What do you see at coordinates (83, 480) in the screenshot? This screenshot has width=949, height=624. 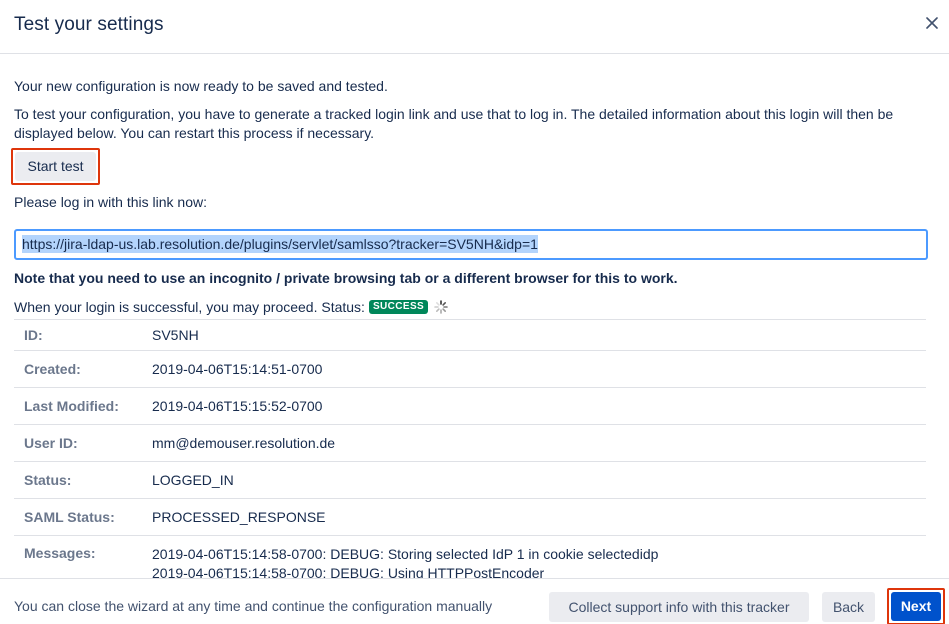 I see `row-label: Status:` at bounding box center [83, 480].